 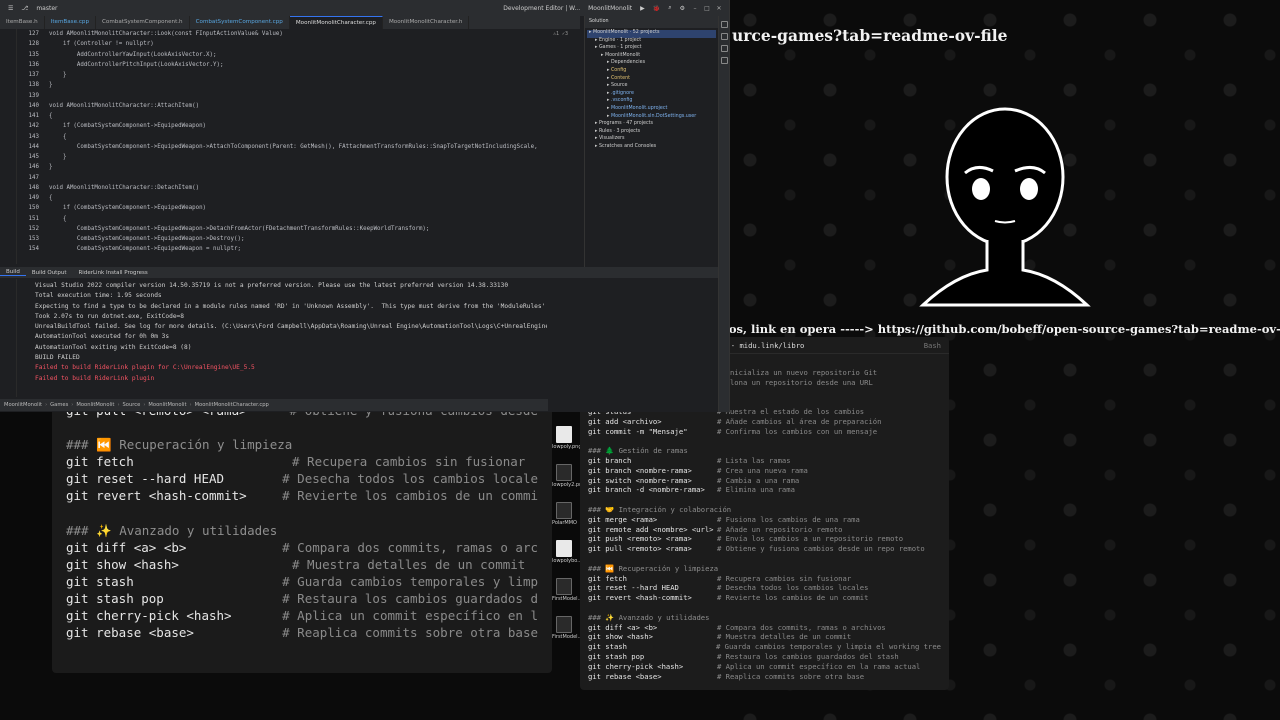 I want to click on notifications-icon, so click(x=724, y=24).